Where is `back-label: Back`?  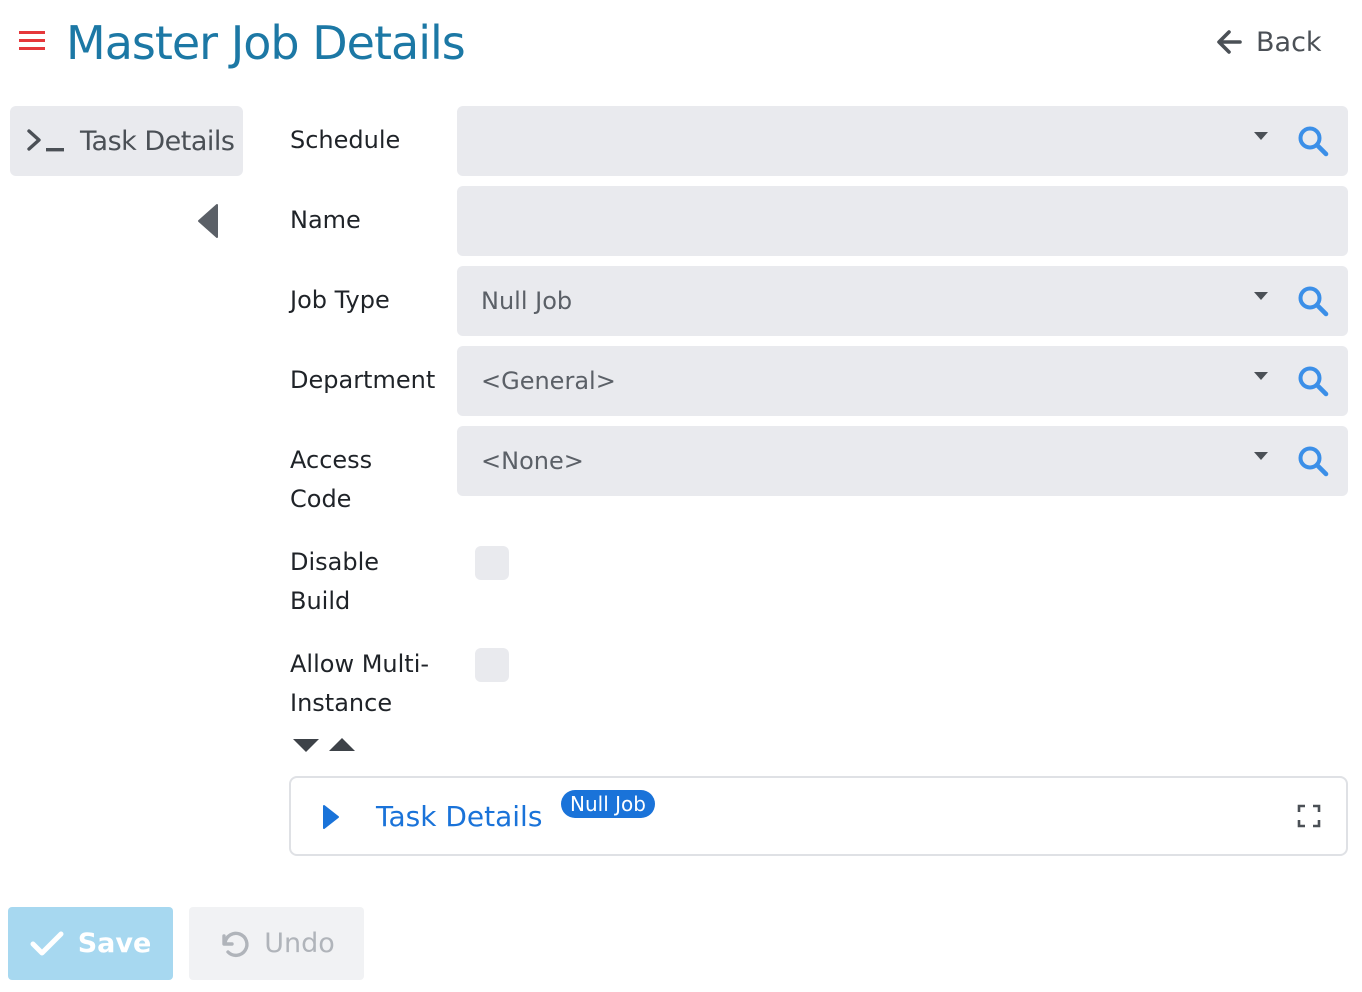
back-label: Back is located at coordinates (1289, 42).